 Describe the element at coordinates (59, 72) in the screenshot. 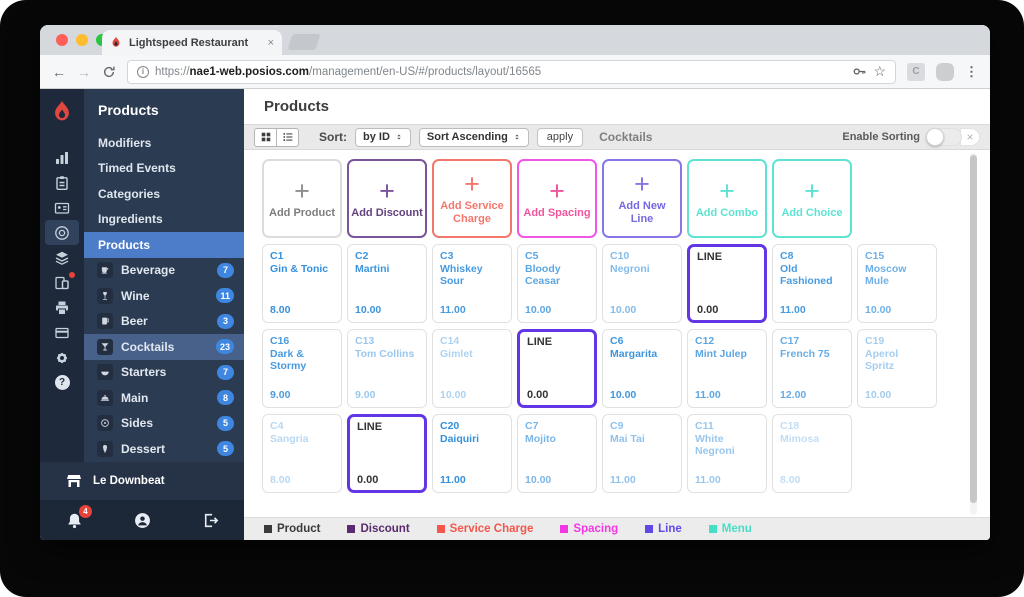

I see `back-icon: ←` at that location.